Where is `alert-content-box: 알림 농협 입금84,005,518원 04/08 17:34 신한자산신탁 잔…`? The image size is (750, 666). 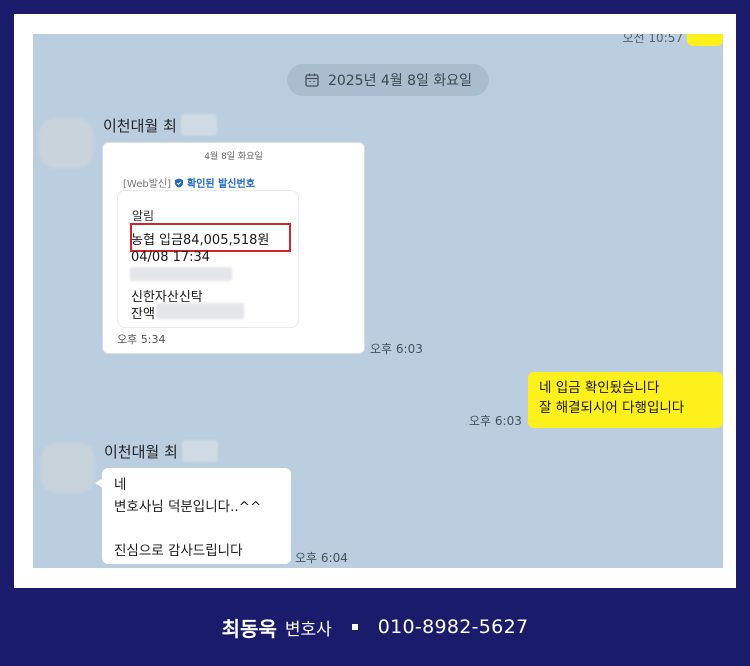
alert-content-box: 알림 농협 입금84,005,518원 04/08 17:34 신한자산신탁 잔… is located at coordinates (208, 259).